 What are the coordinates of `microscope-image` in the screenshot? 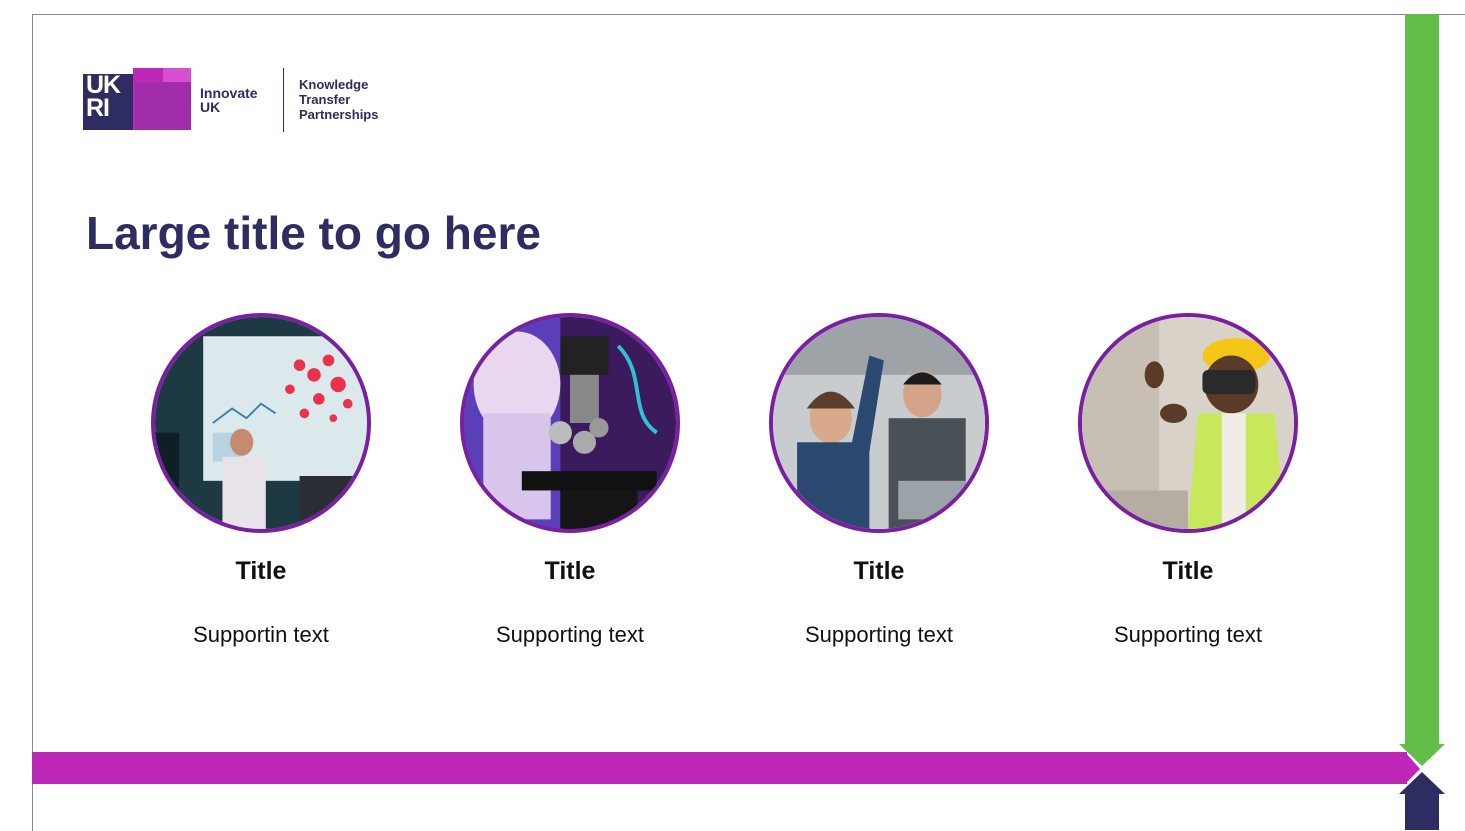 It's located at (570, 423).